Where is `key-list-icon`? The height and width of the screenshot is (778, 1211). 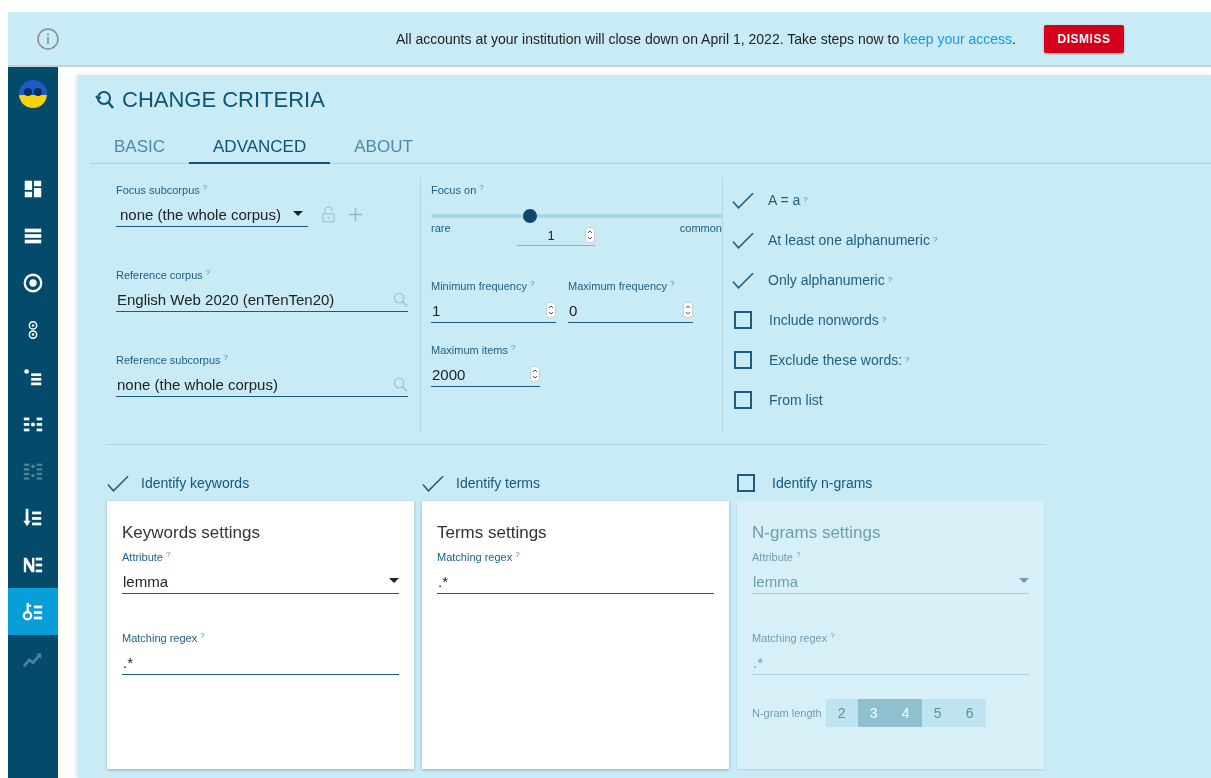 key-list-icon is located at coordinates (33, 611).